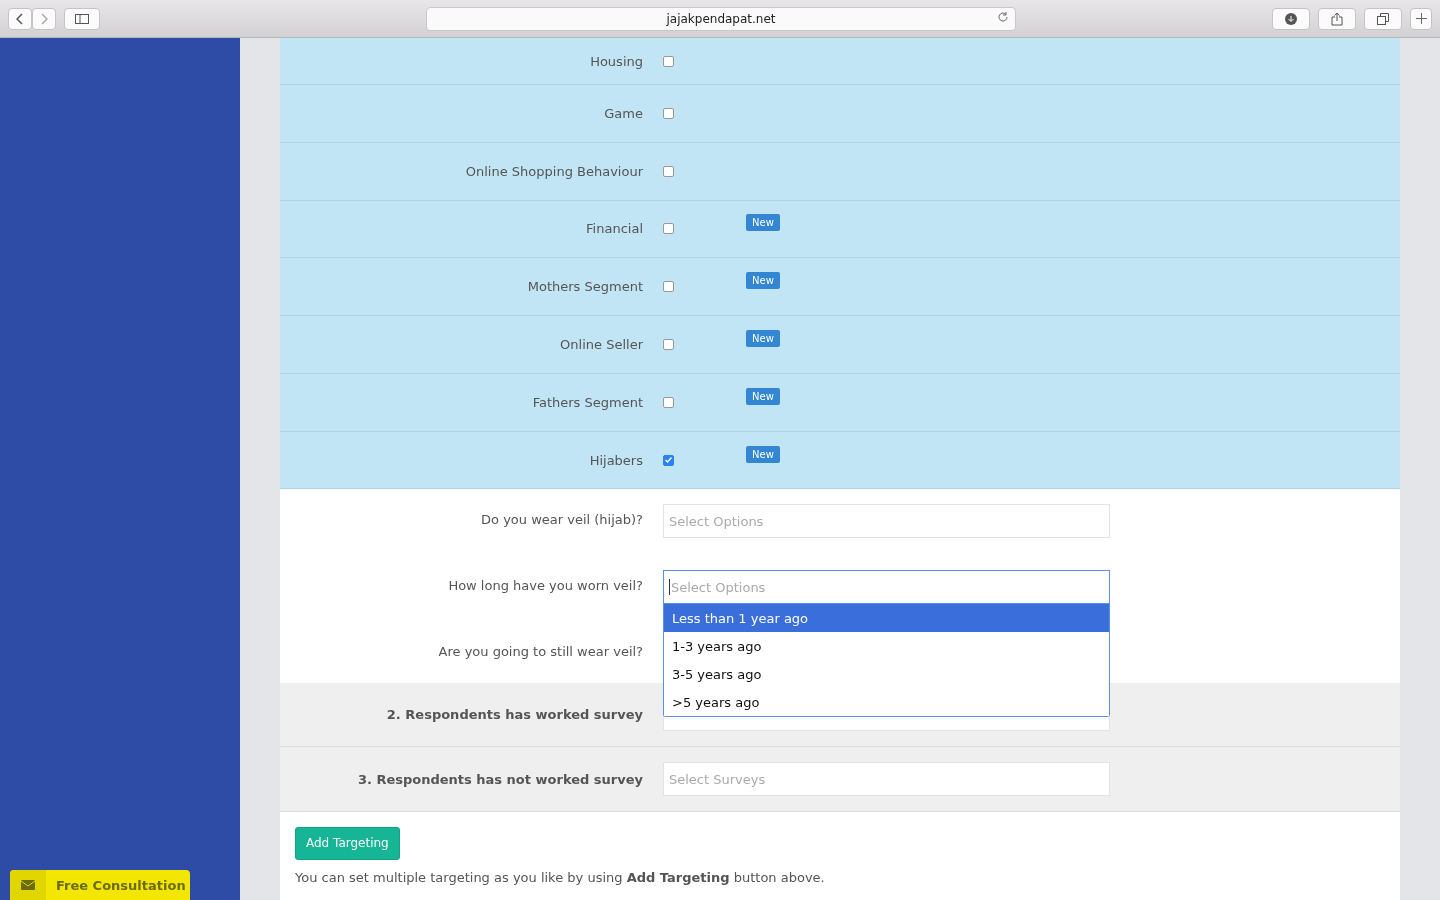 Image resolution: width=1440 pixels, height=900 pixels. I want to click on reload-icon, so click(1003, 16).